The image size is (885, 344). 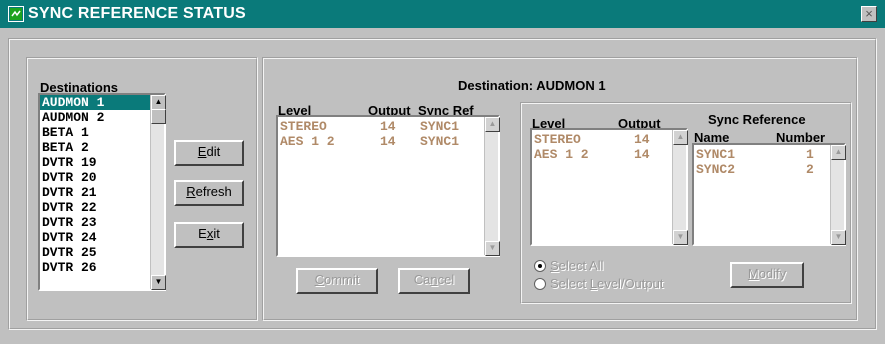 What do you see at coordinates (540, 284) in the screenshot?
I see `select-level-output-radio` at bounding box center [540, 284].